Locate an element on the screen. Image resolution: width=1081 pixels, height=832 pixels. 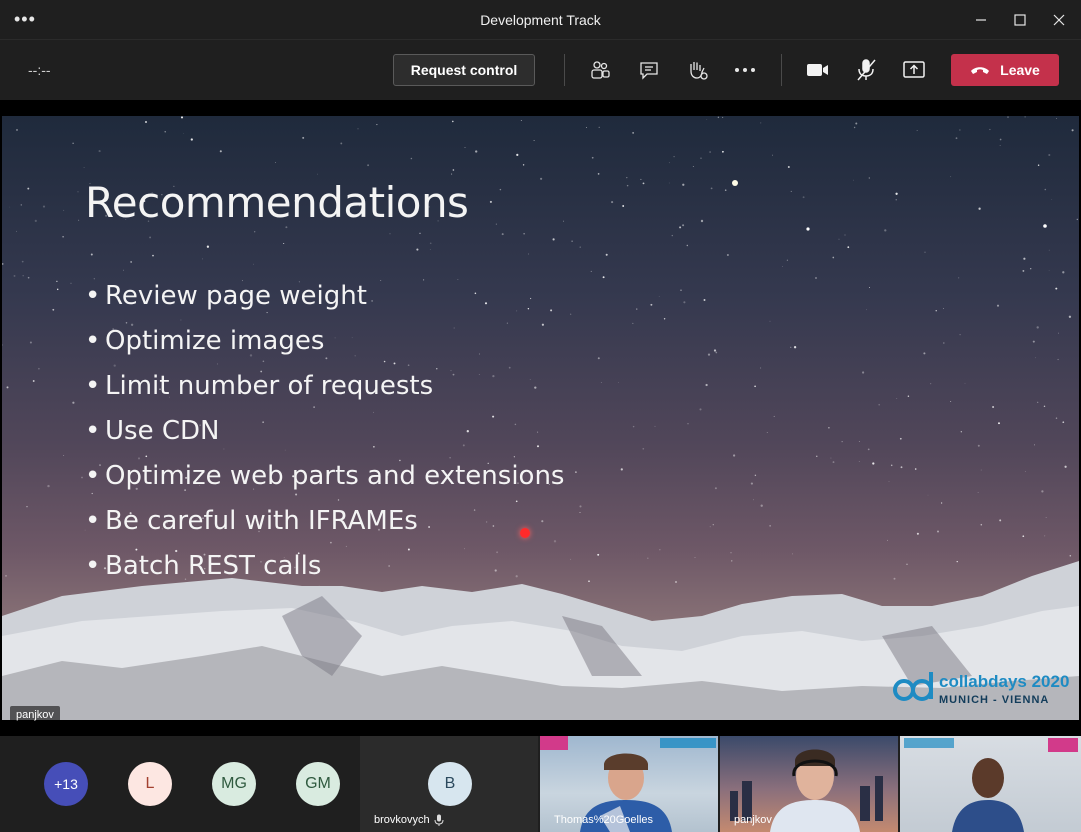
participant-video is located at coordinates (991, 785).